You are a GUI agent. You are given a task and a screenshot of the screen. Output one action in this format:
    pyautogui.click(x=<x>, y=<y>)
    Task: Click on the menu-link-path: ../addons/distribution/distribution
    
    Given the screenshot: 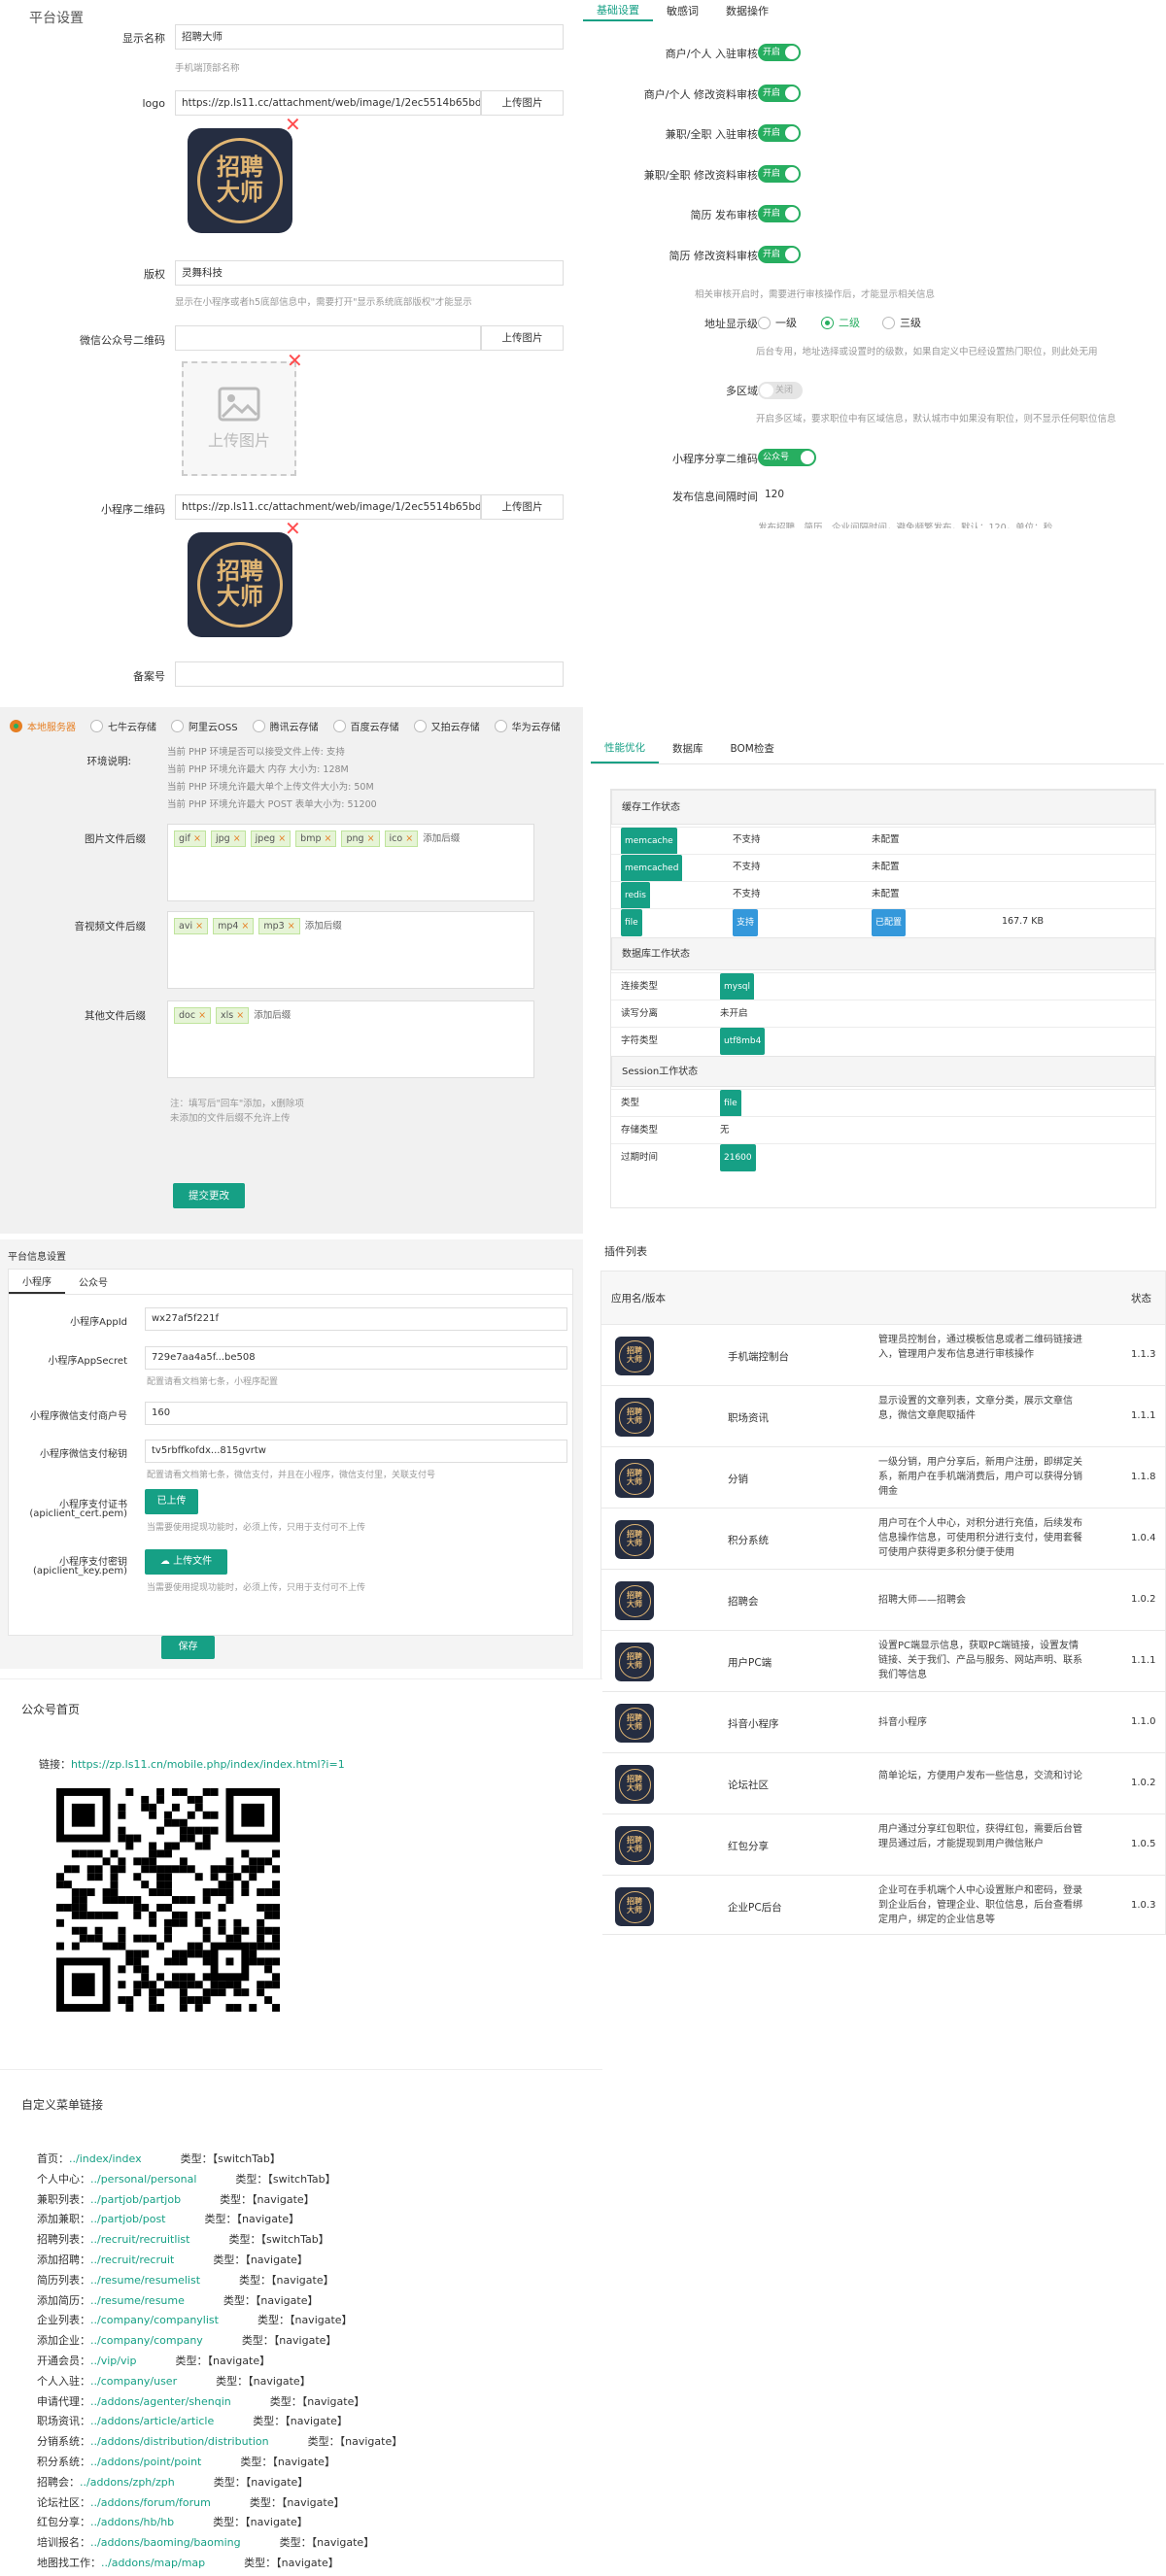 What is the action you would take?
    pyautogui.click(x=179, y=2441)
    